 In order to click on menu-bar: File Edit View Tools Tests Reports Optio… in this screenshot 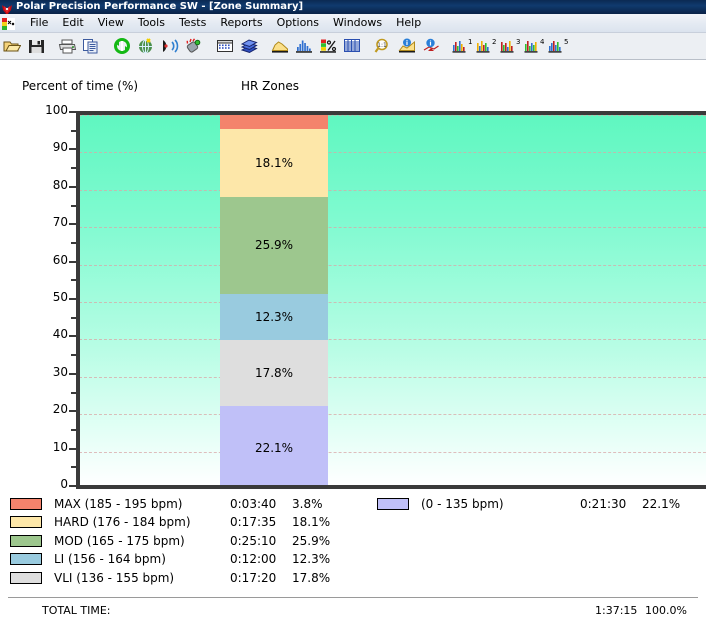, I will do `click(353, 23)`.